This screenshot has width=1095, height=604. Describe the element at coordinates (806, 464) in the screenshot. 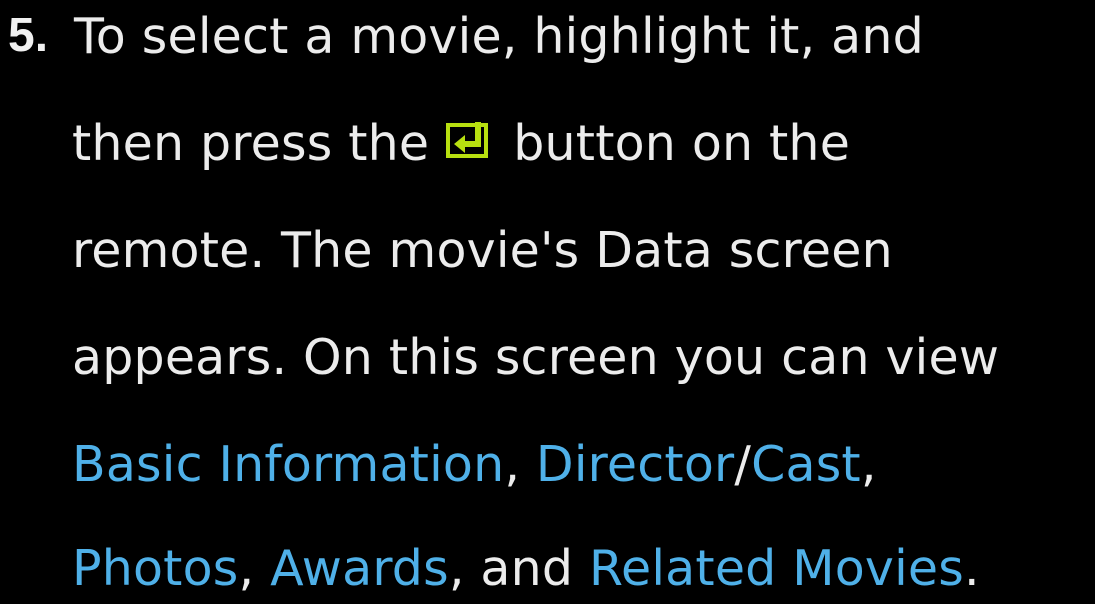

I see `cast-link: Cast` at that location.